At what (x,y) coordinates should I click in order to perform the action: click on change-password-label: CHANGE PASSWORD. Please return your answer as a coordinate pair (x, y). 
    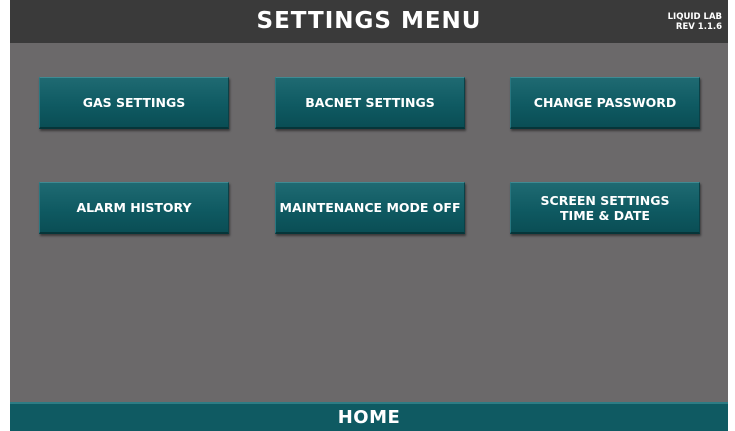
    Looking at the image, I should click on (605, 102).